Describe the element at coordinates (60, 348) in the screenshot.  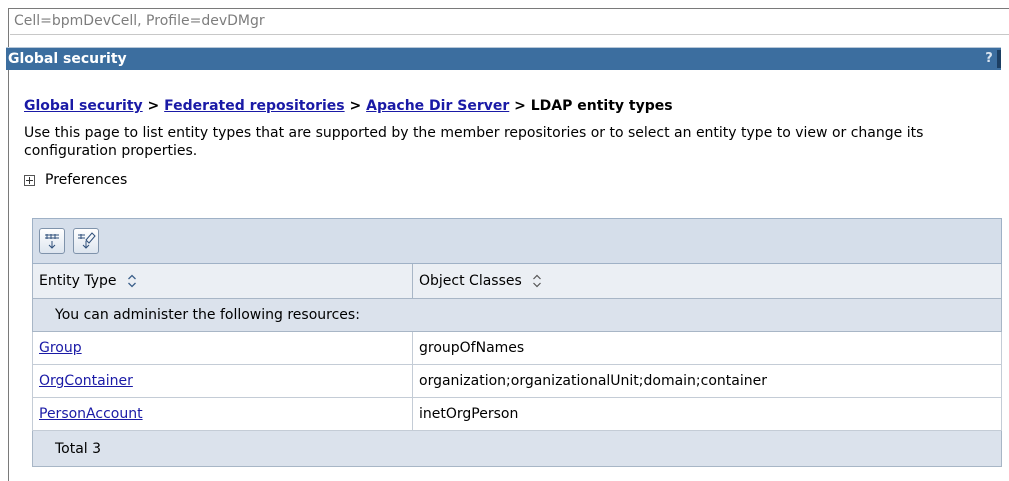
I see `entity-type-link: Group` at that location.